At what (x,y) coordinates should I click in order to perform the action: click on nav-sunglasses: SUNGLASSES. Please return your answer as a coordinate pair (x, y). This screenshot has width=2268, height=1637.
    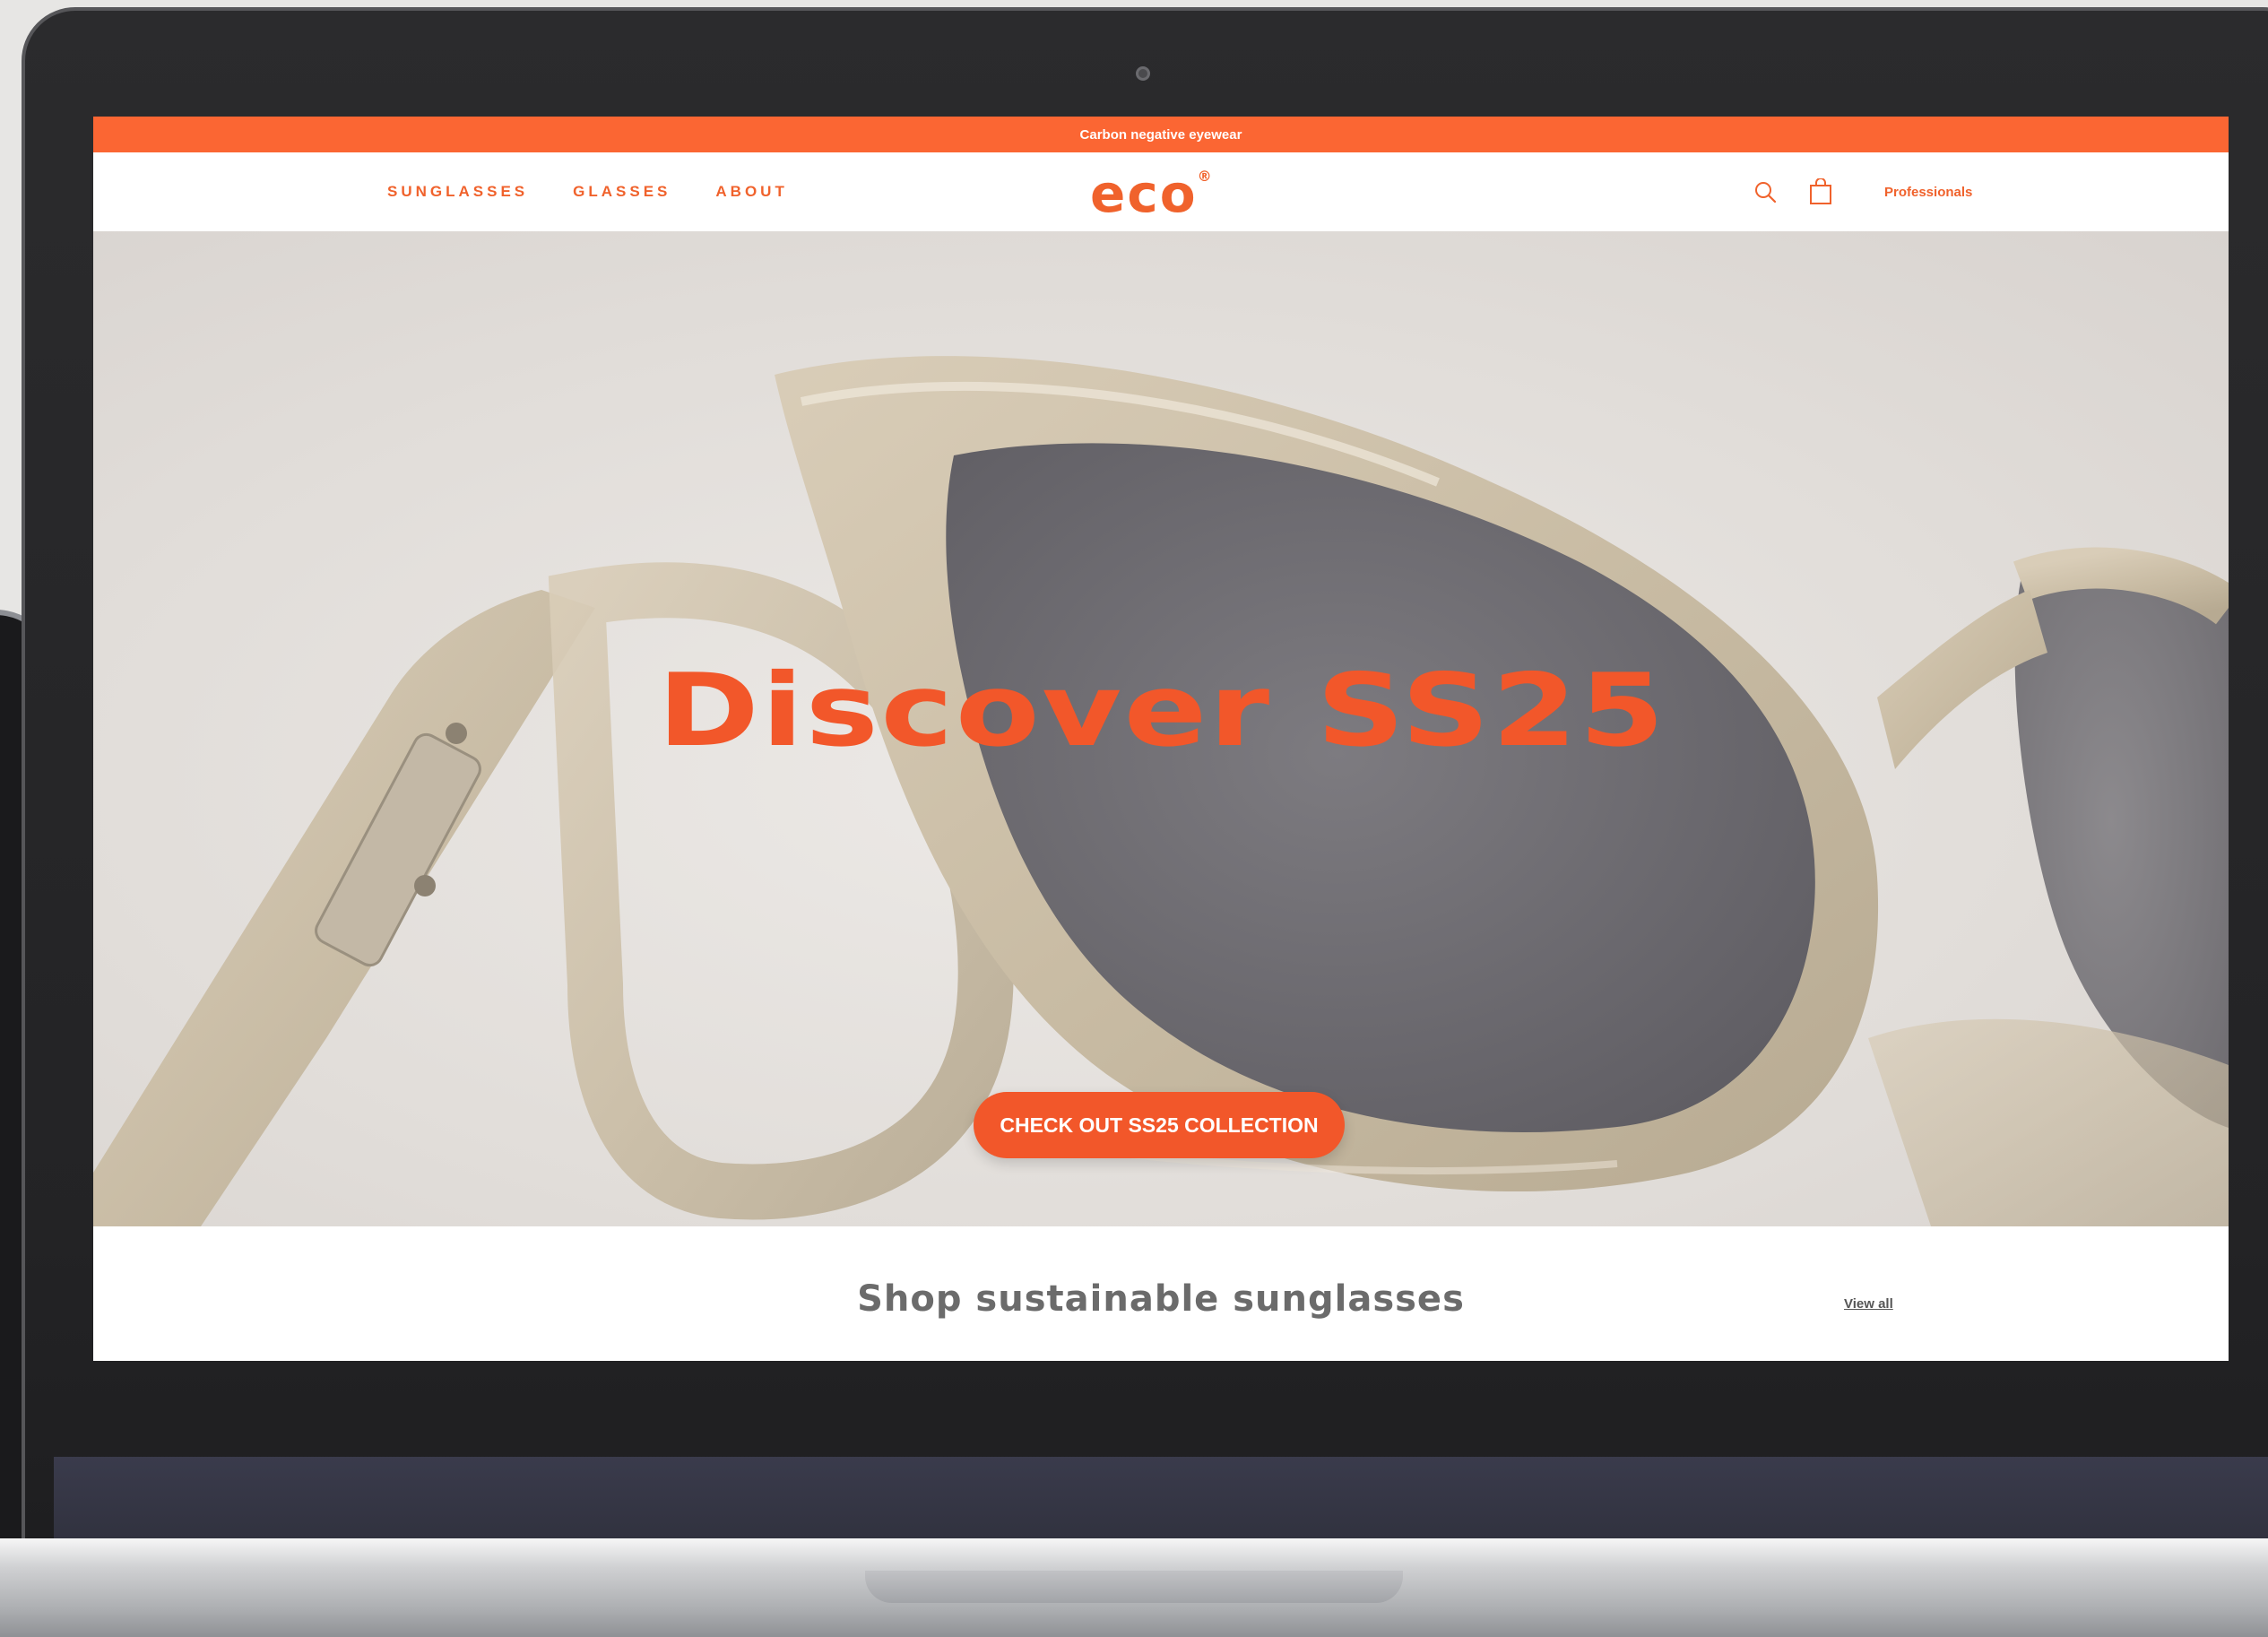
    Looking at the image, I should click on (457, 192).